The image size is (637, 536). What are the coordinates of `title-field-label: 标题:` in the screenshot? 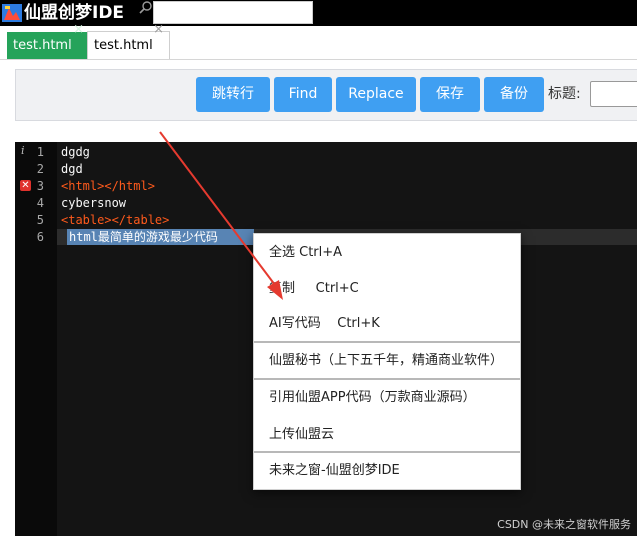 It's located at (564, 94).